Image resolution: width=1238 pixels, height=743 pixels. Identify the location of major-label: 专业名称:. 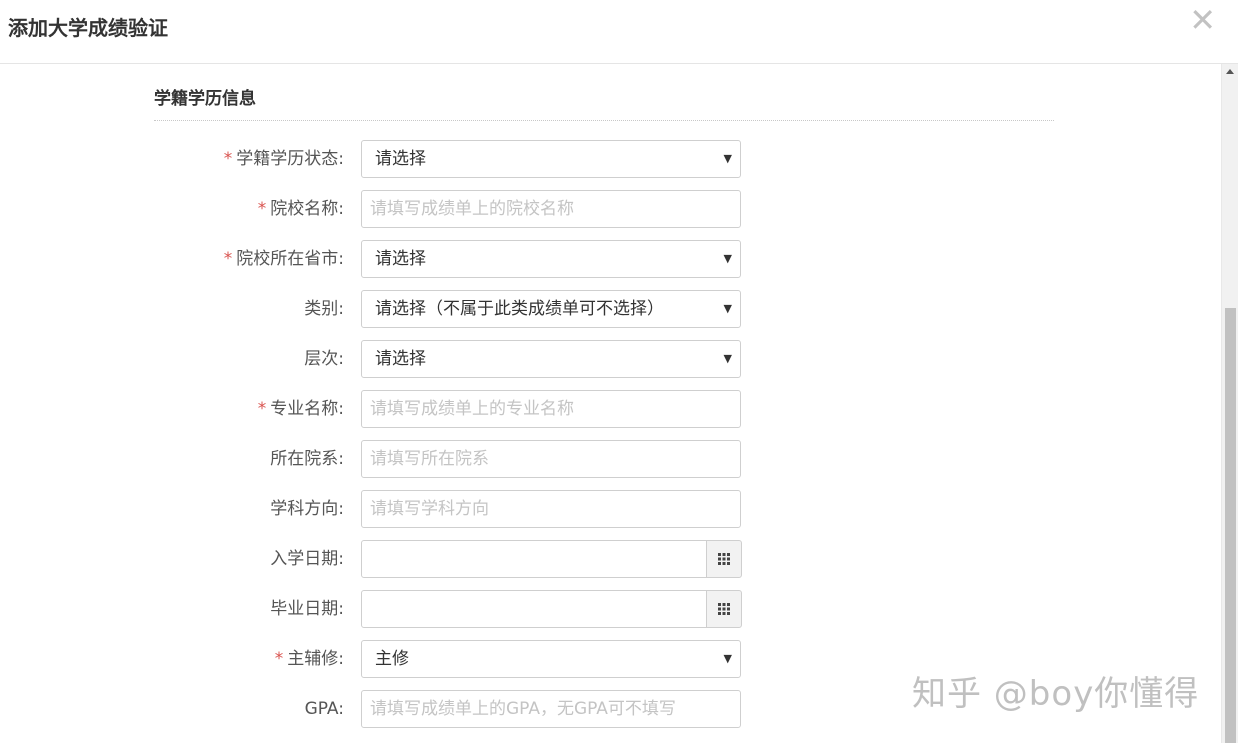
(307, 409).